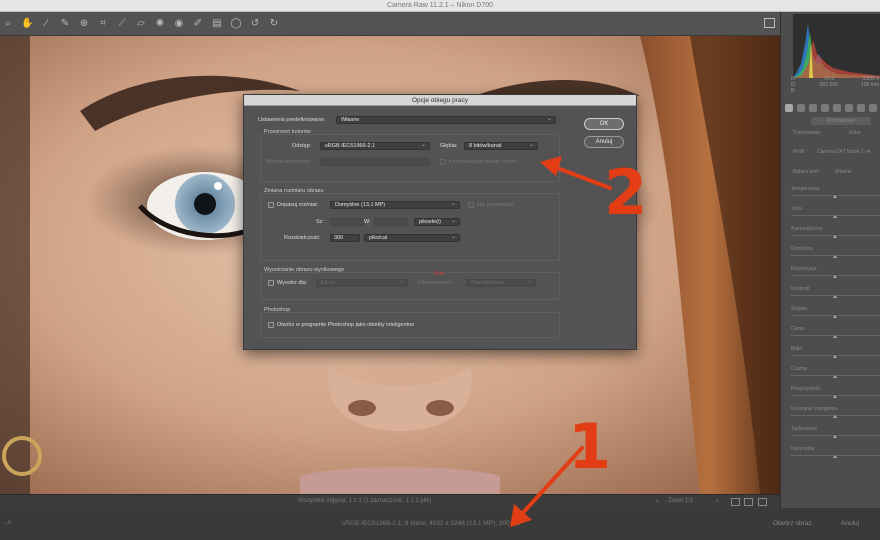 The width and height of the screenshot is (880, 540). Describe the element at coordinates (551, 166) in the screenshot. I see `arrow-2-head` at that location.